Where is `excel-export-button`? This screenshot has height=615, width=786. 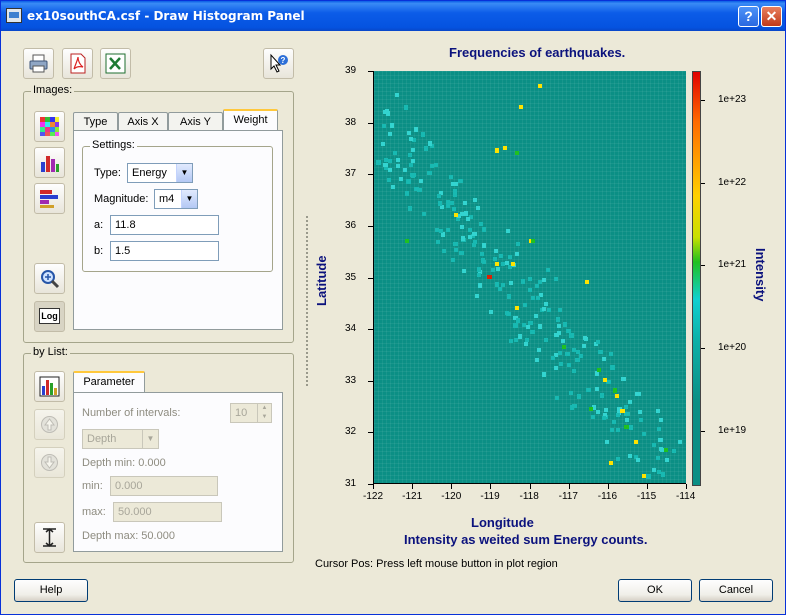
excel-export-button is located at coordinates (115, 63).